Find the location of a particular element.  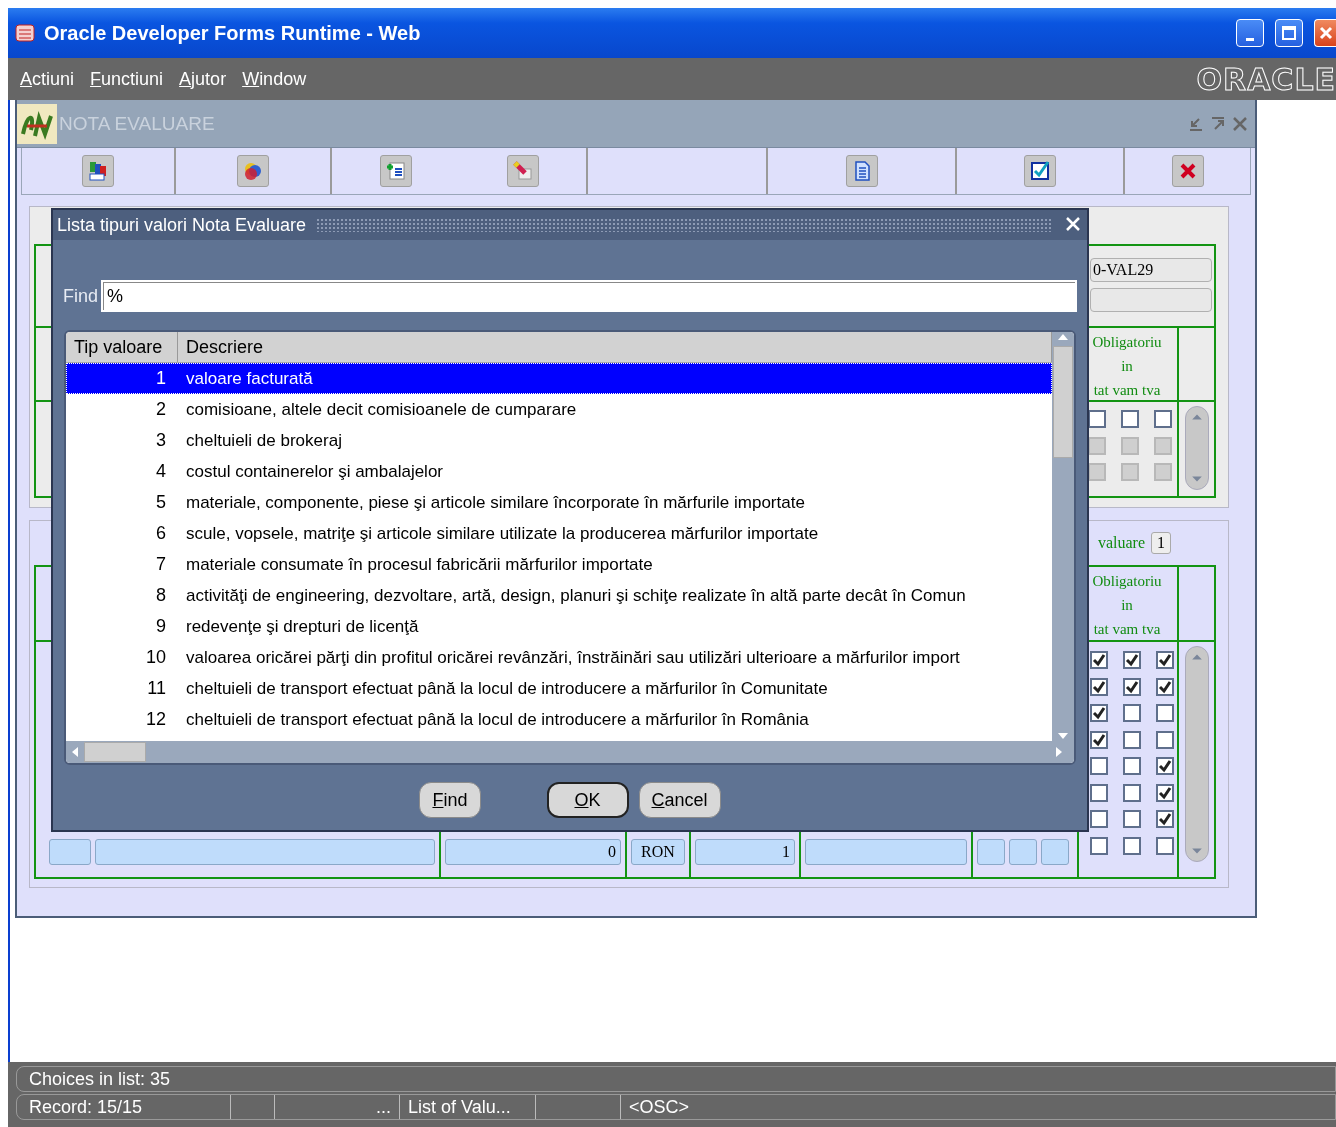

table-cell: 6 is located at coordinates (122, 533).